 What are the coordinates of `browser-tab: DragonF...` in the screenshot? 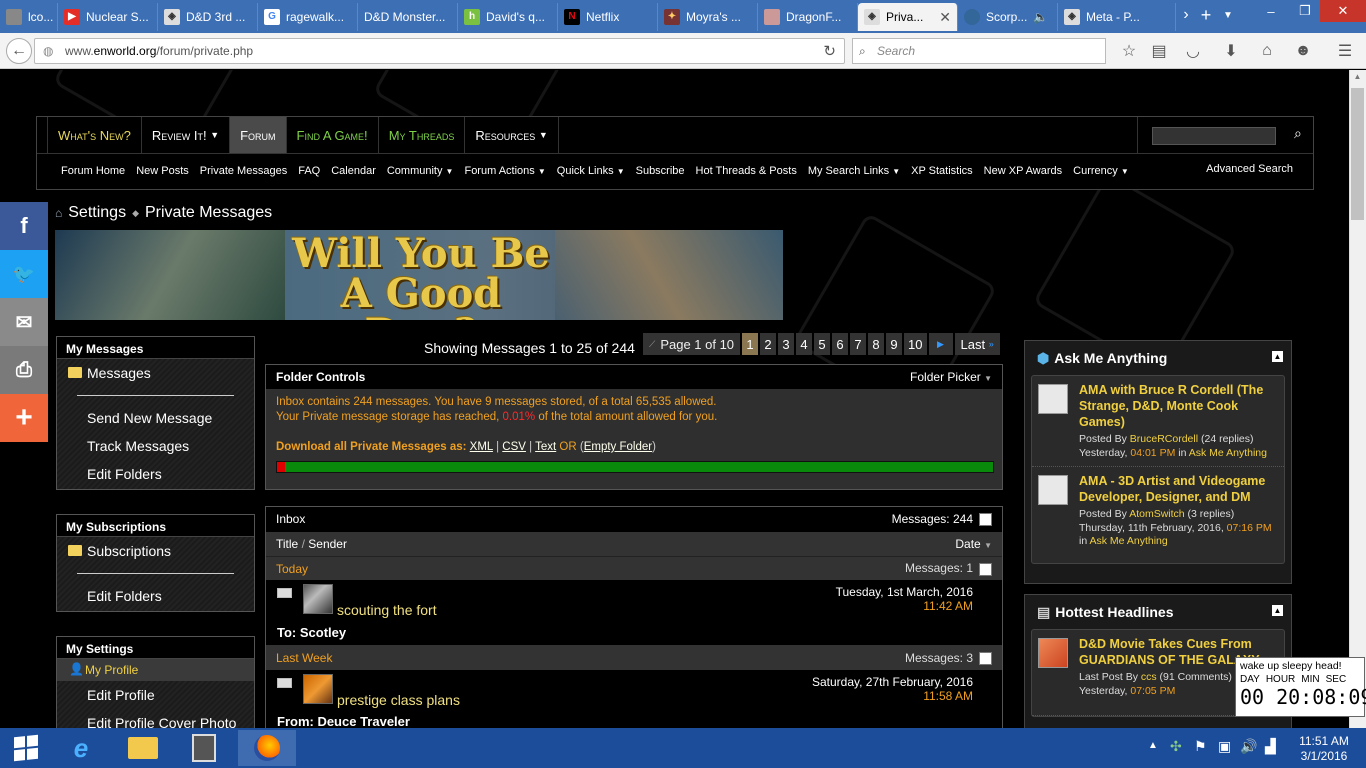 It's located at (808, 17).